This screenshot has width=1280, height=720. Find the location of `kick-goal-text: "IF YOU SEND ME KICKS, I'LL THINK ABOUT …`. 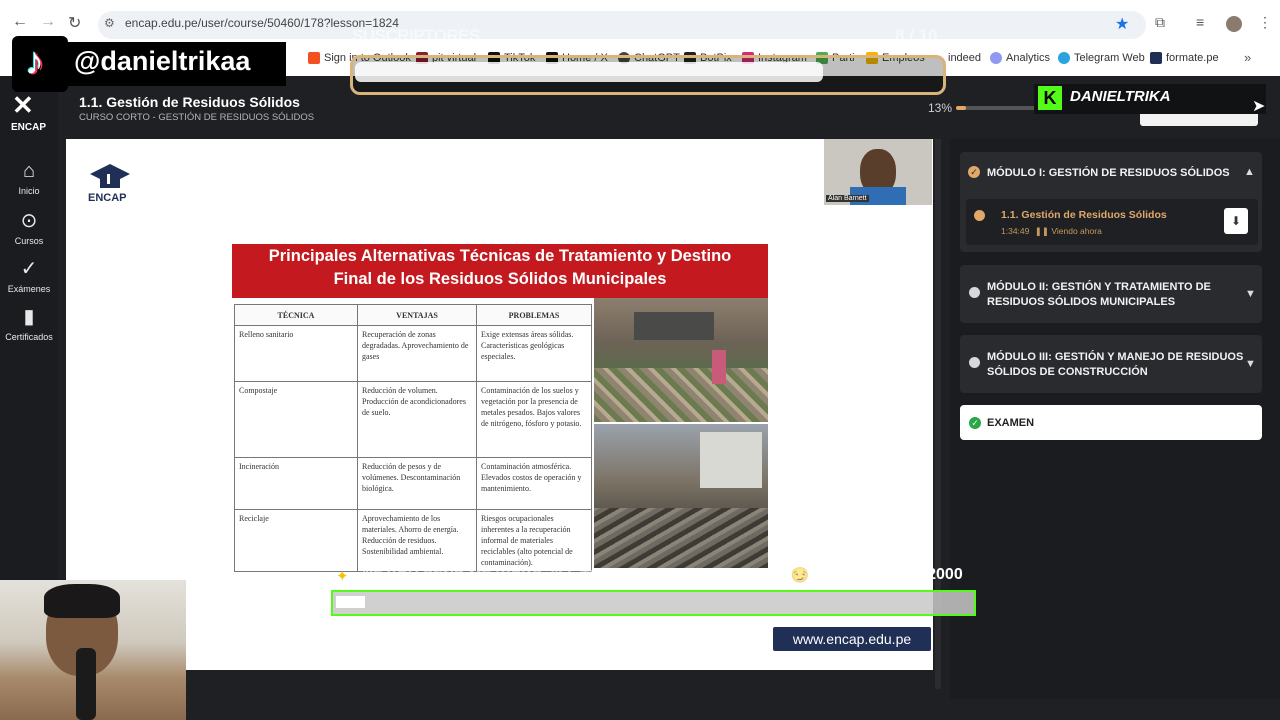

kick-goal-text: "IF YOU SEND ME KICKS, I'LL THINK ABOUT … is located at coordinates (589, 575).